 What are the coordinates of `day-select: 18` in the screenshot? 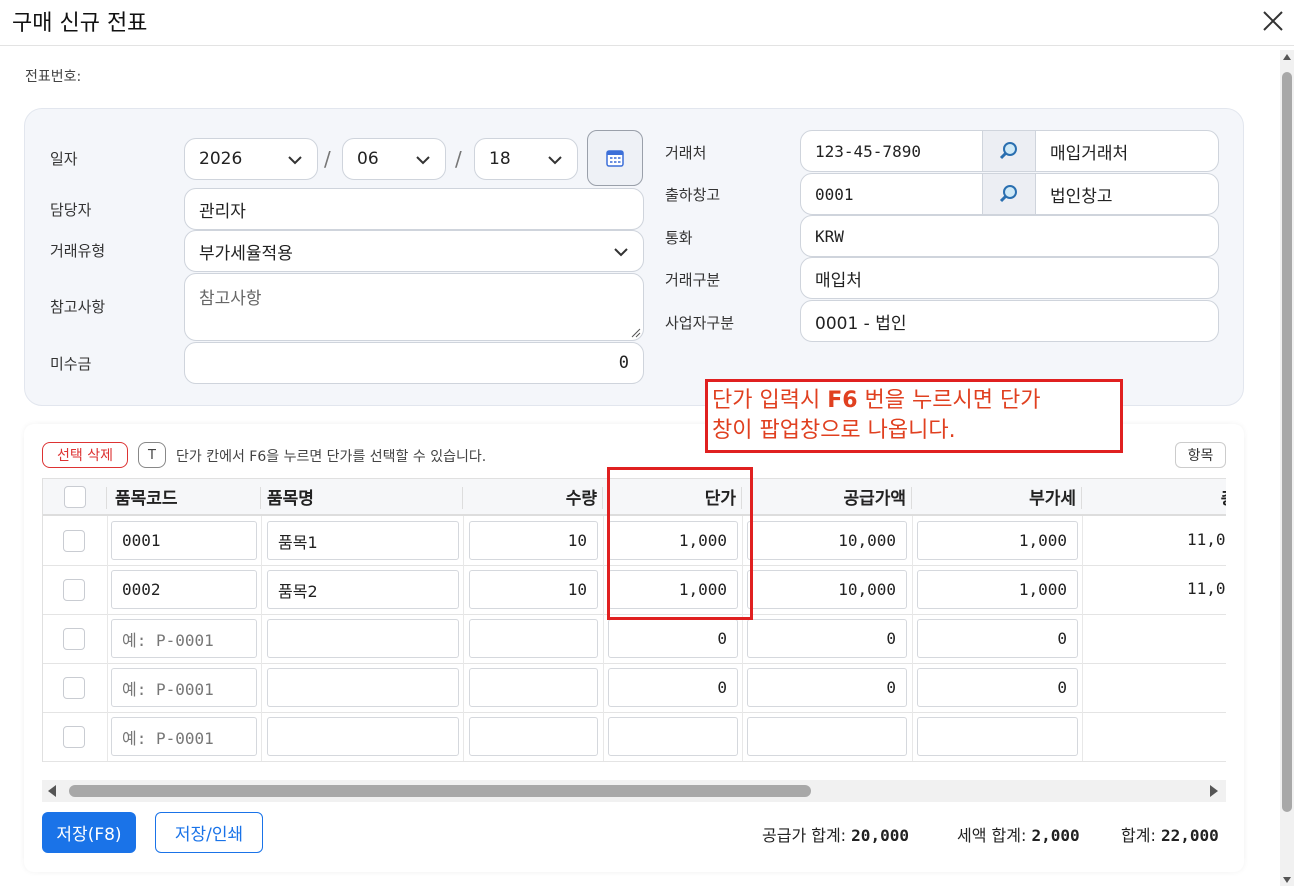 It's located at (526, 159).